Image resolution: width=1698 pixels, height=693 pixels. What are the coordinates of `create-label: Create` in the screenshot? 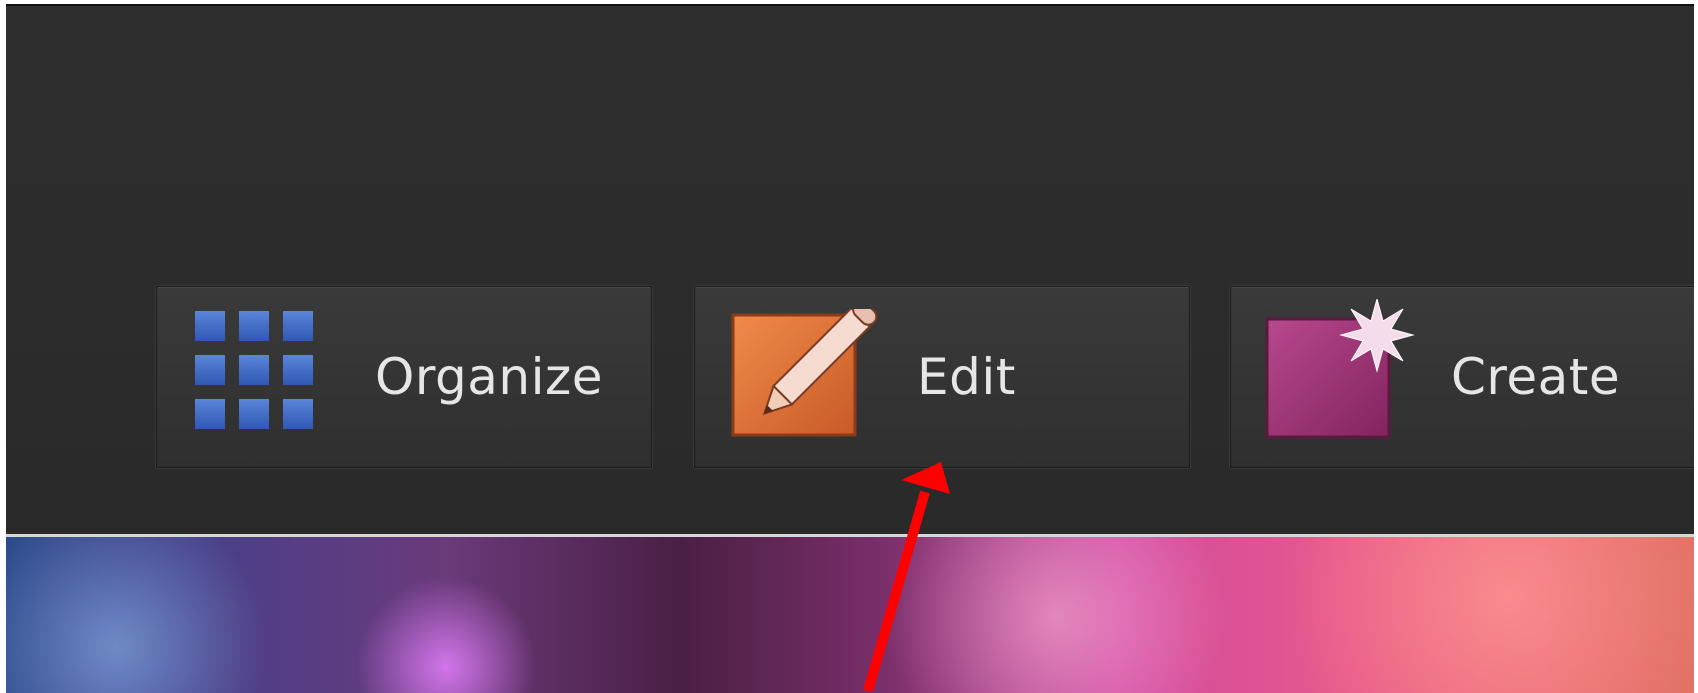 It's located at (1536, 377).